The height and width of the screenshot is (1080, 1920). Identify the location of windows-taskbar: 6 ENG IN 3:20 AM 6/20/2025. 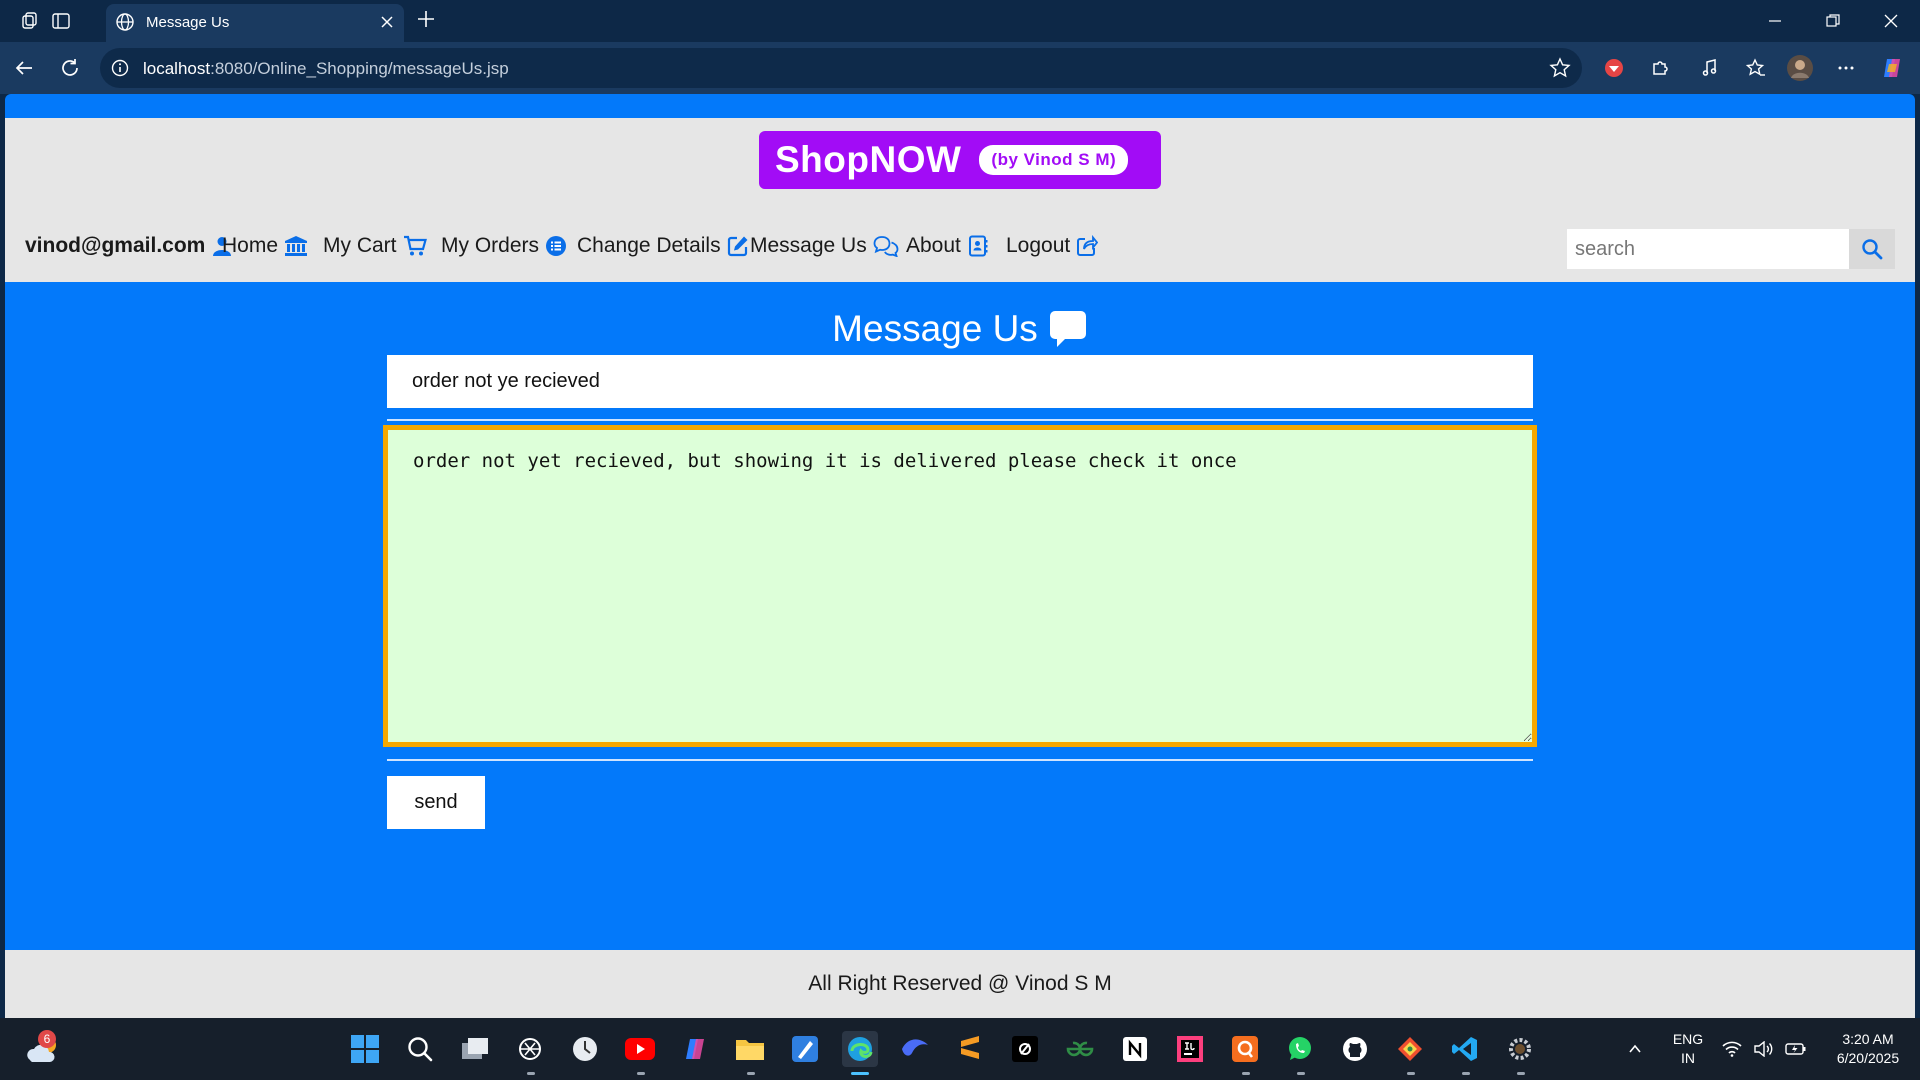
(960, 1049).